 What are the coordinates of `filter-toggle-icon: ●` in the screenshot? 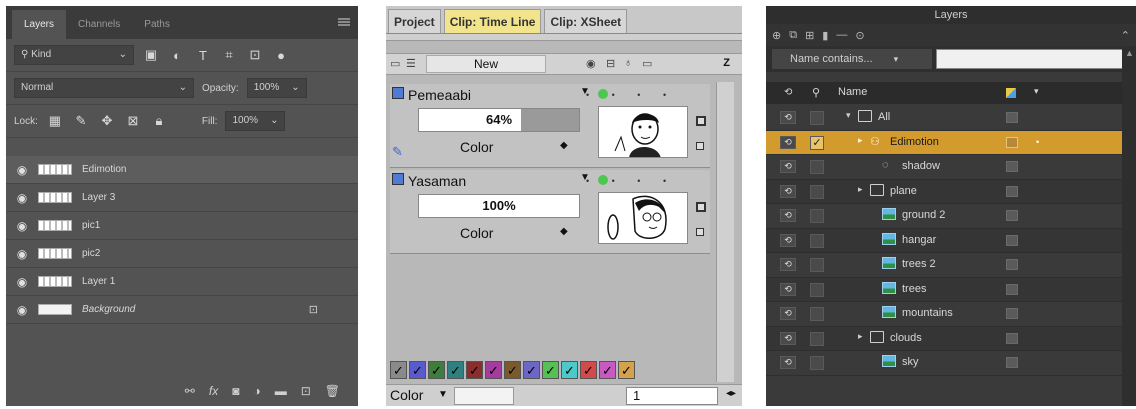 It's located at (281, 55).